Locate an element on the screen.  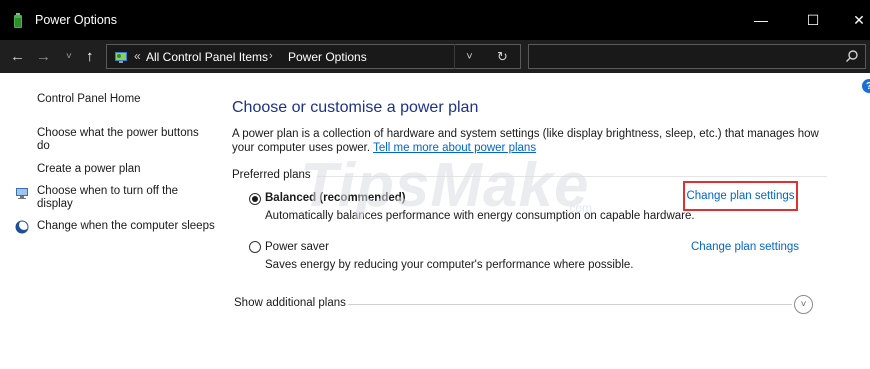
control-panel-icon is located at coordinates (121, 57).